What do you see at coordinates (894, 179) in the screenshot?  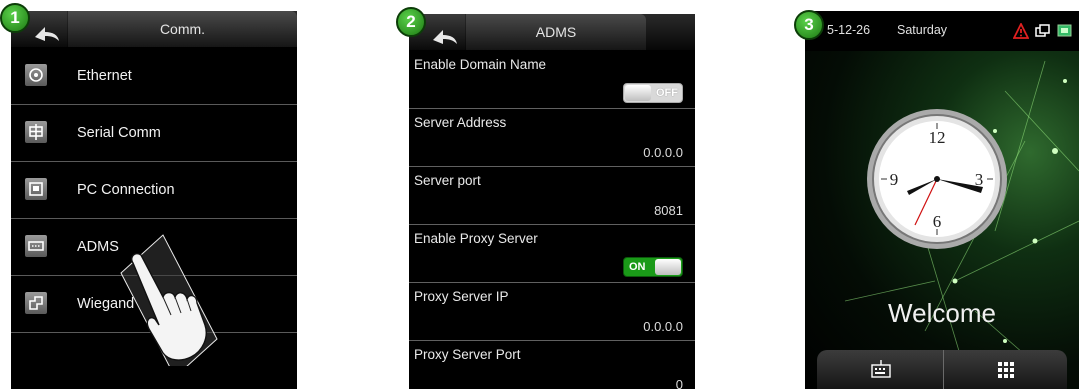 I see `clock-numeral-9: 9` at bounding box center [894, 179].